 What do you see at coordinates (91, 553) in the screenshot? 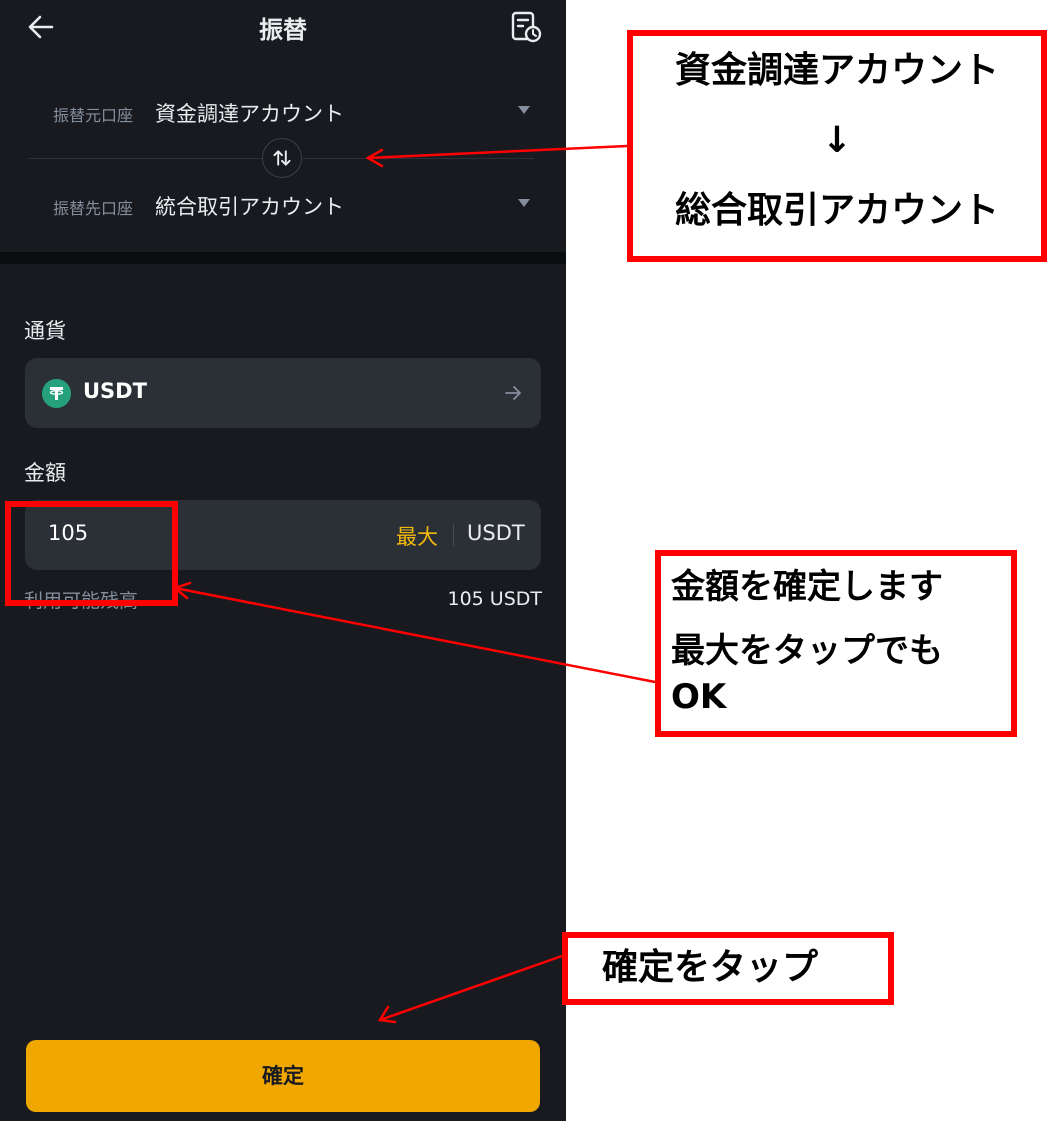
I see `amount-highlight-box` at bounding box center [91, 553].